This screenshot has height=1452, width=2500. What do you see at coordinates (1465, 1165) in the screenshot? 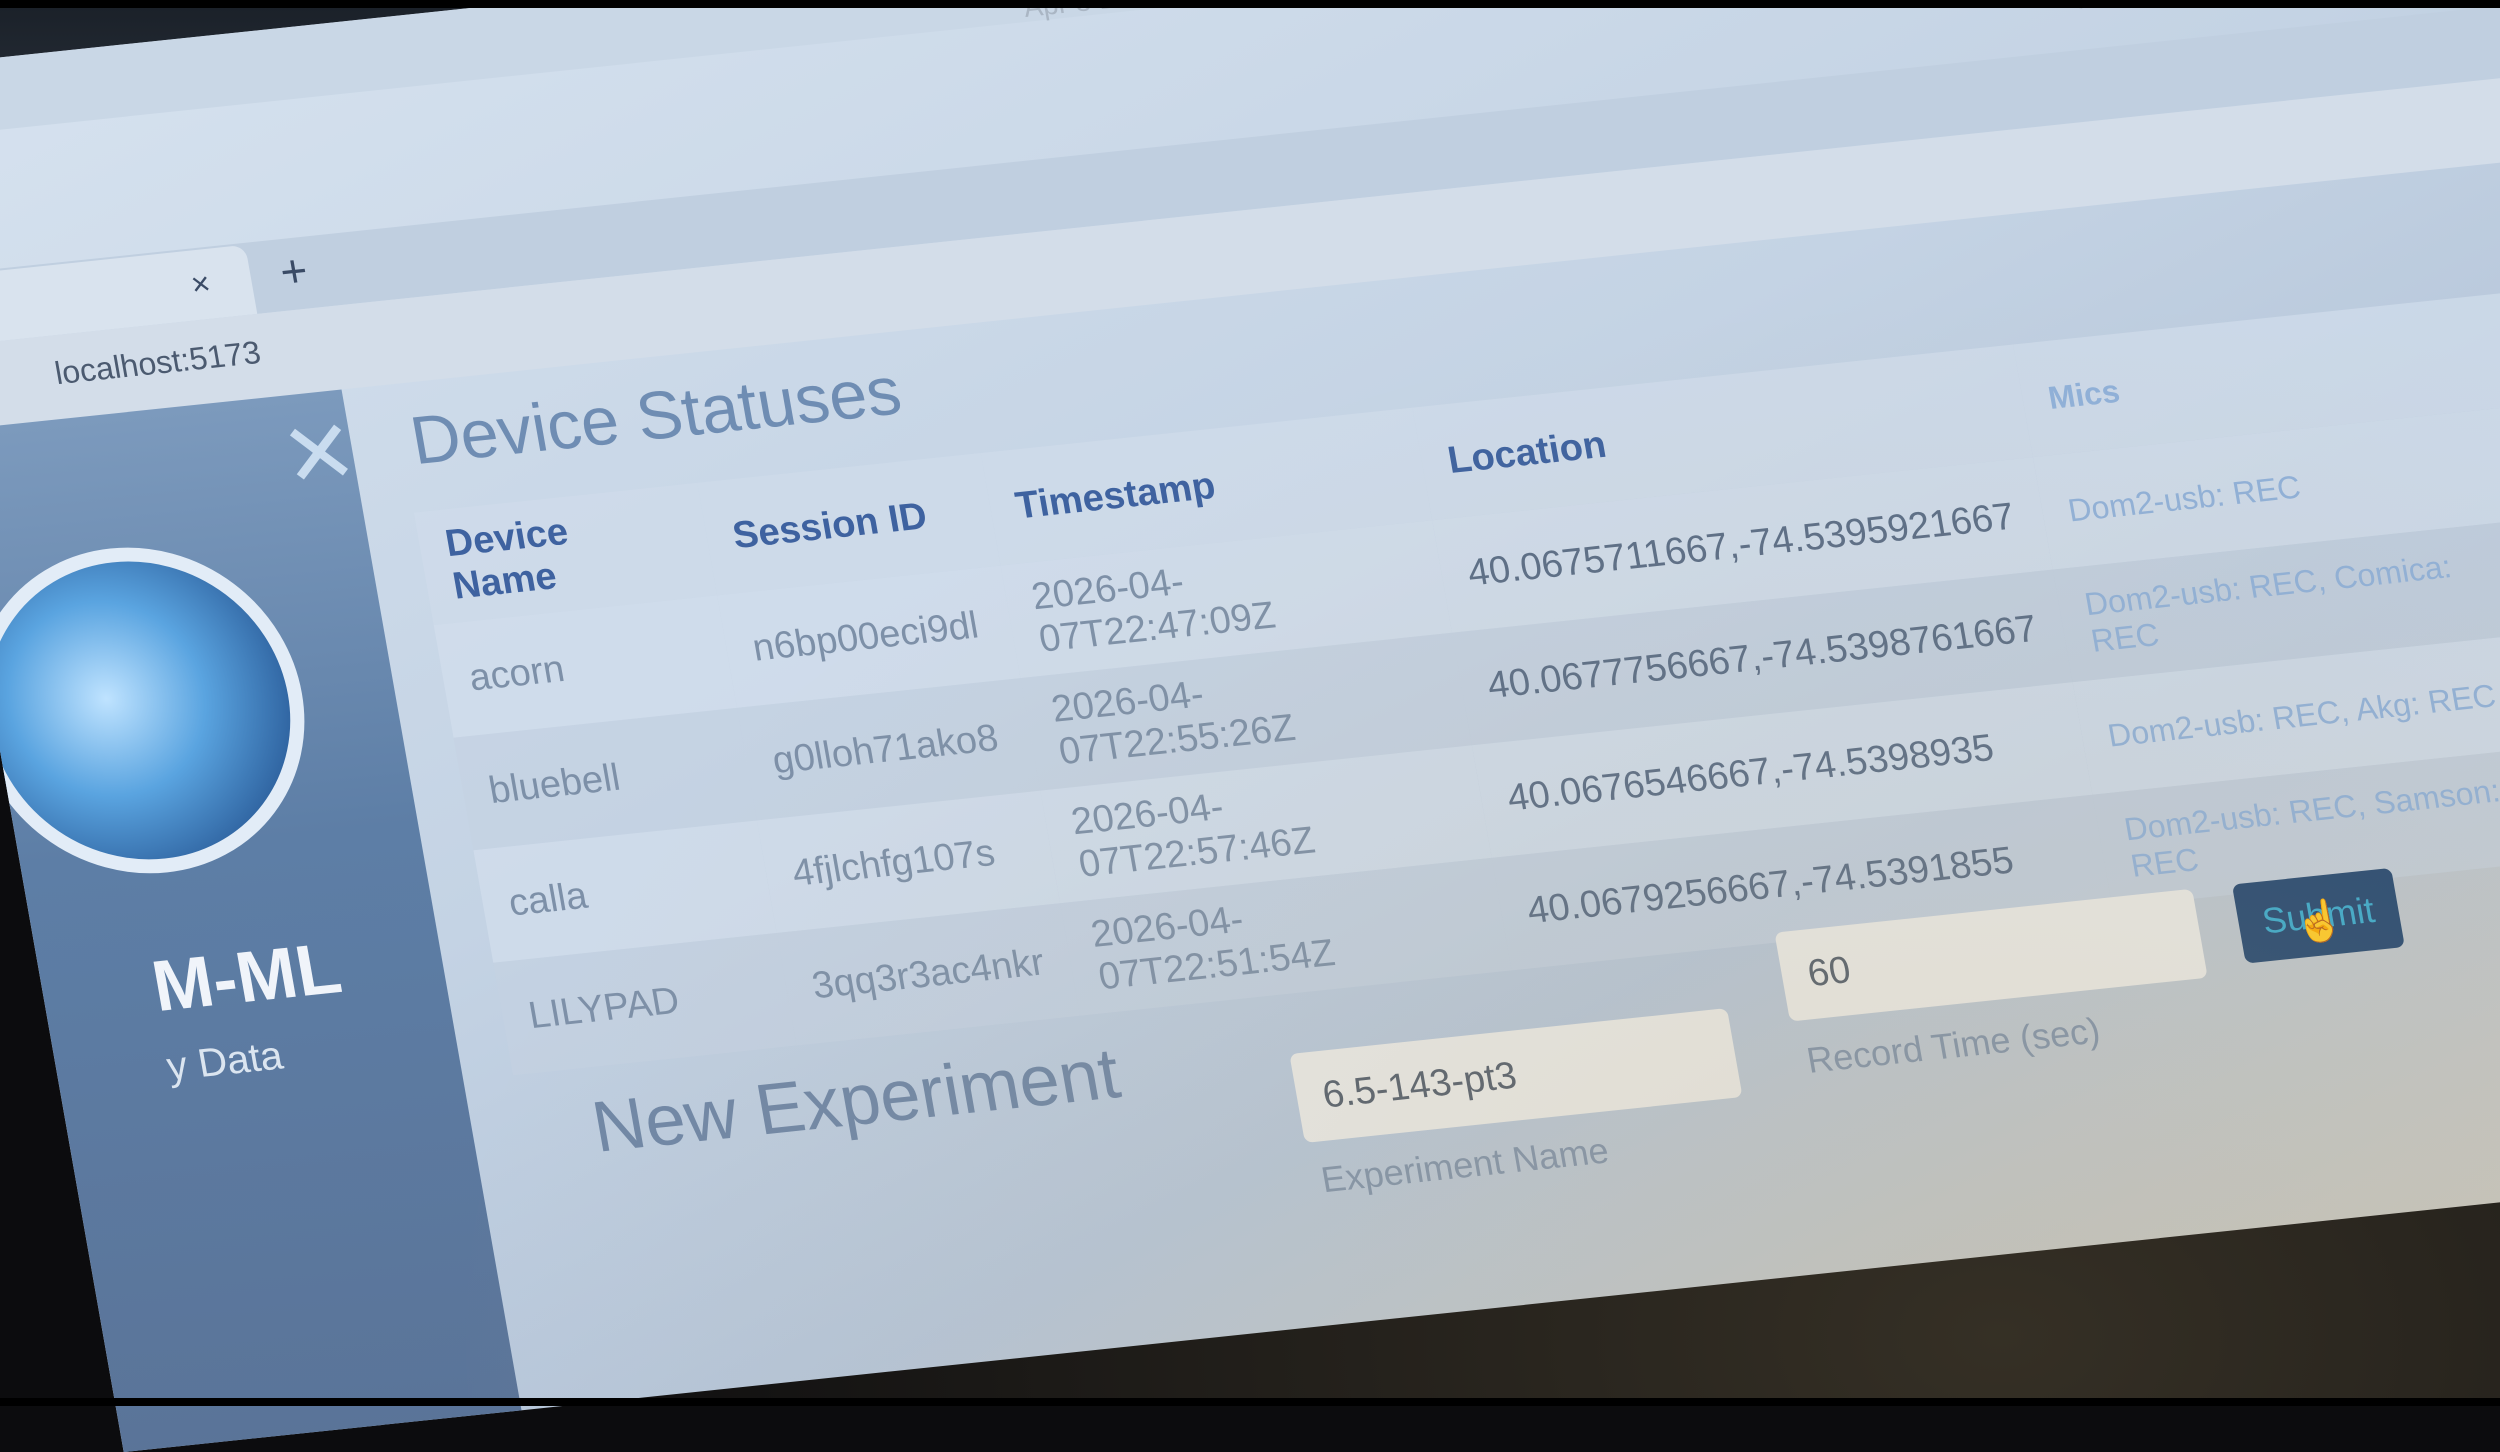
I see `experiment-name-label: Experiment Name` at bounding box center [1465, 1165].